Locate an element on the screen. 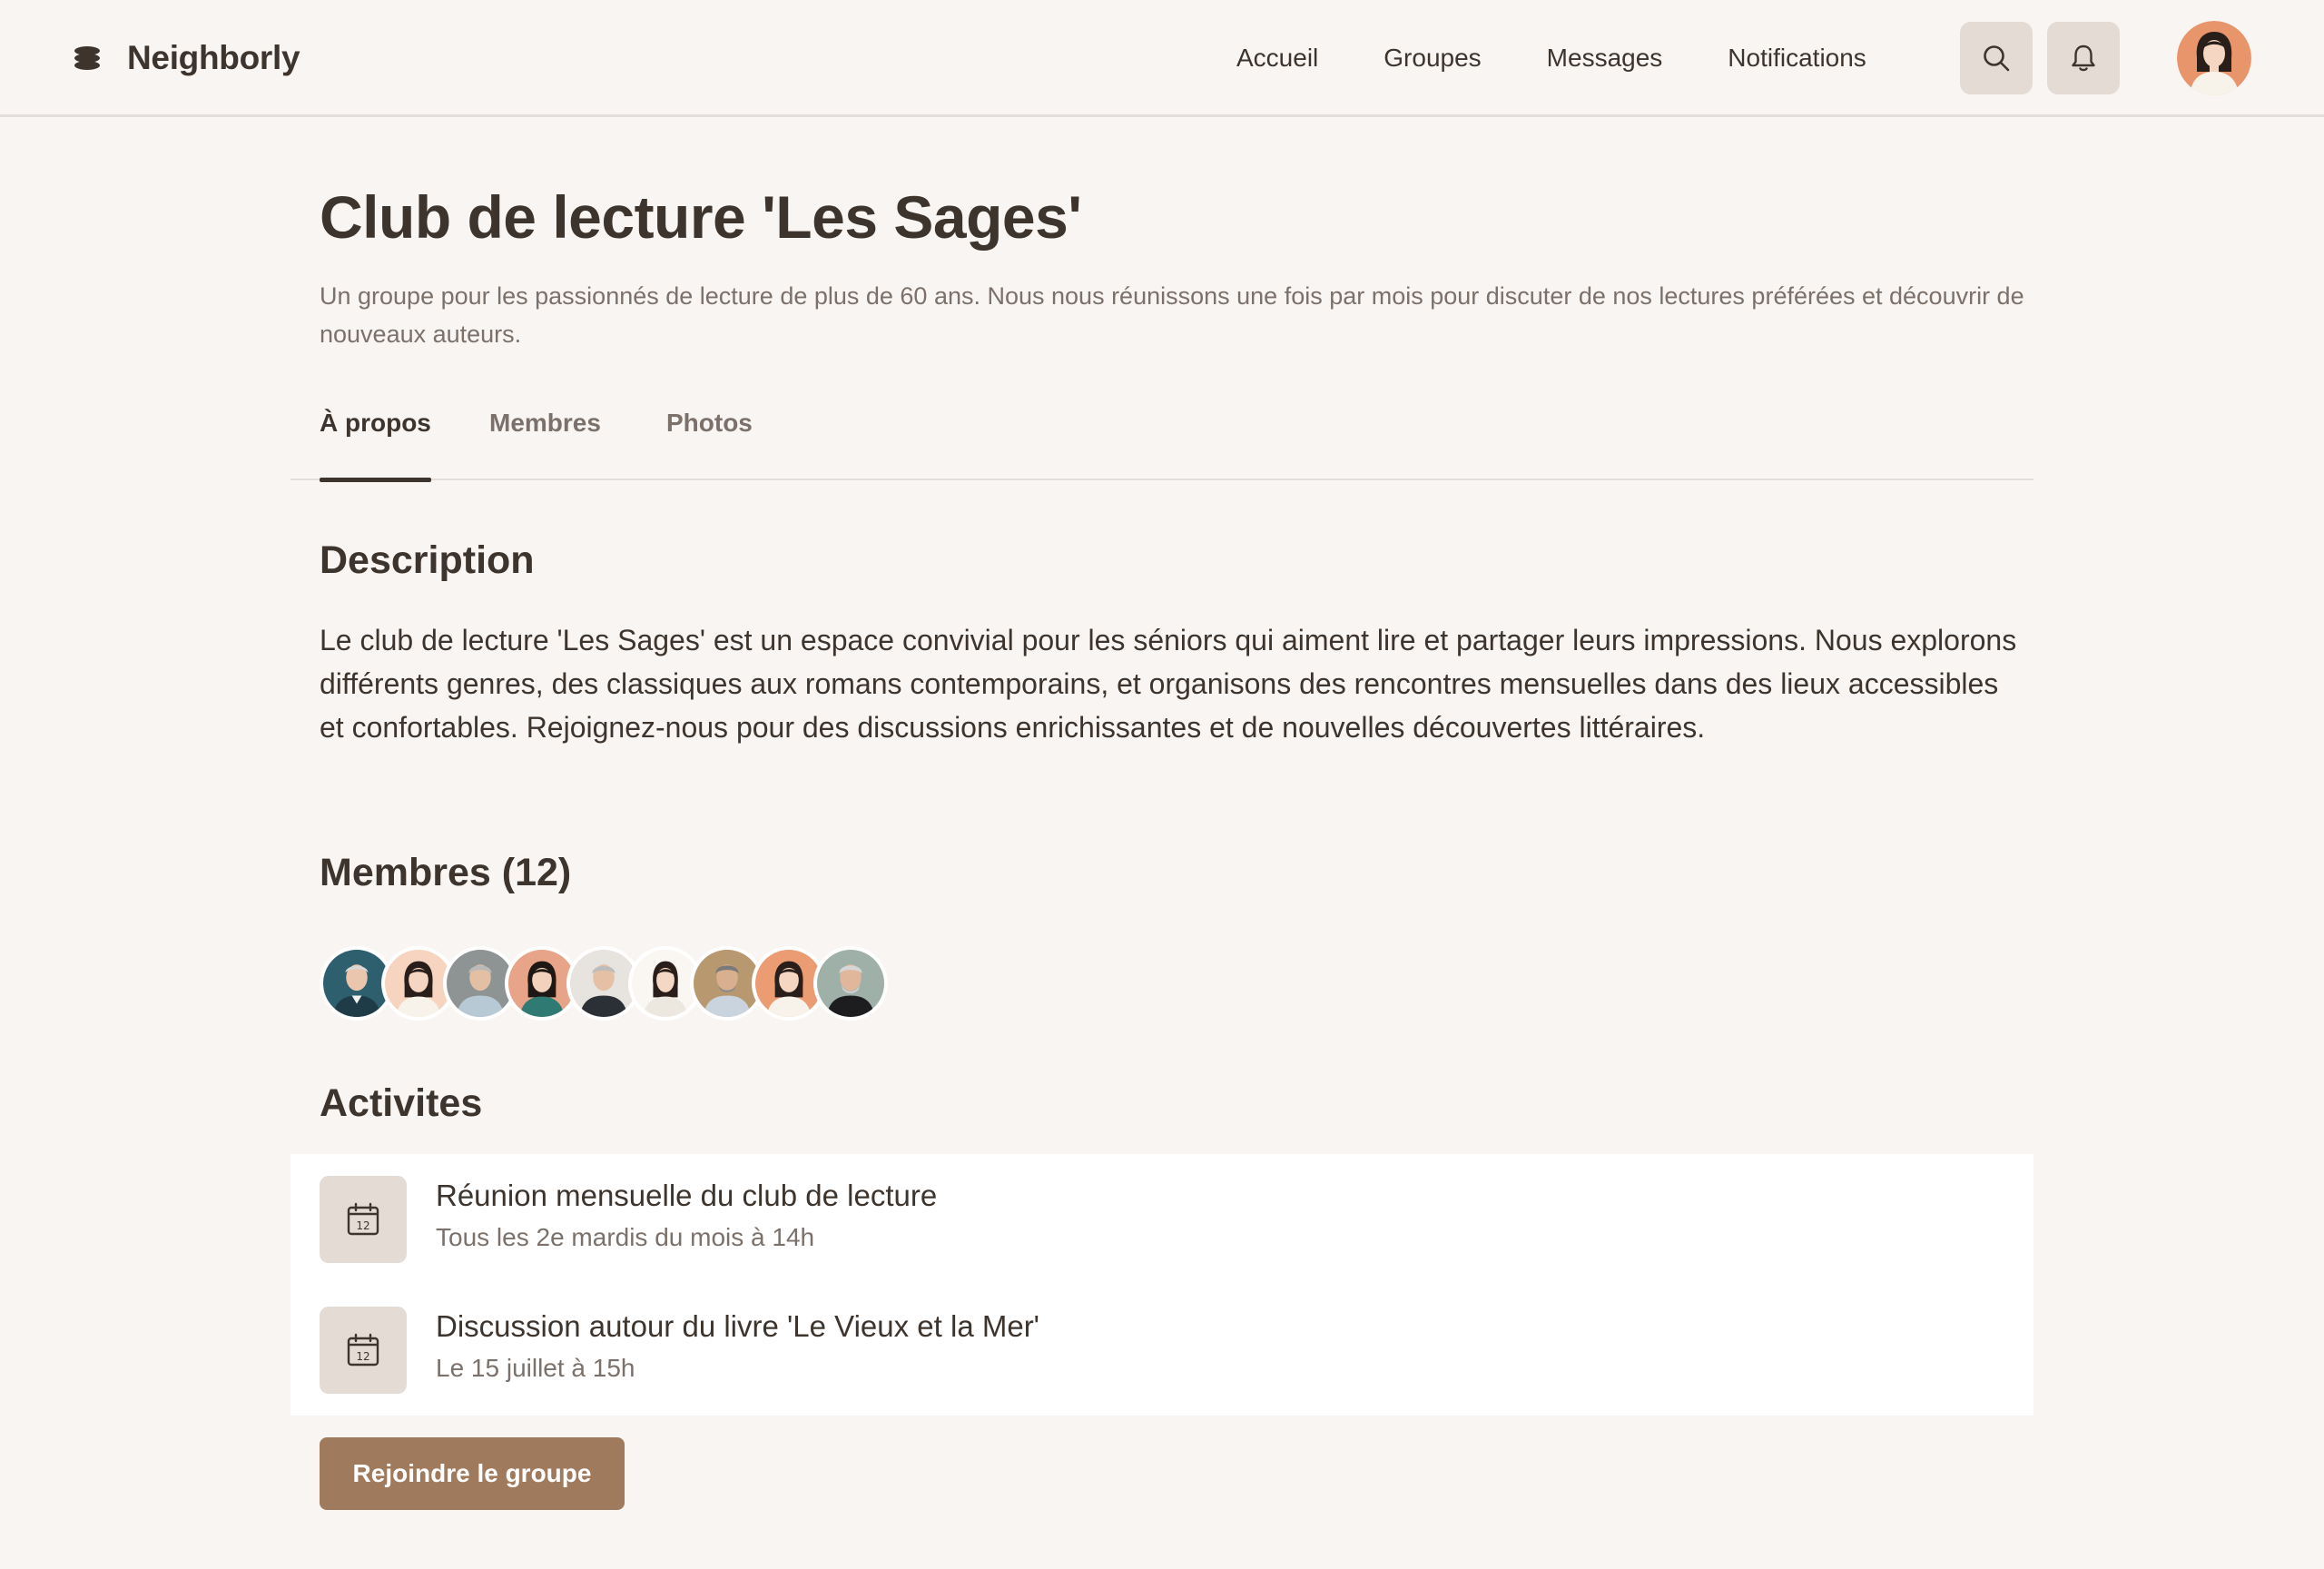 The height and width of the screenshot is (1569, 2324). search-icon is located at coordinates (1997, 58).